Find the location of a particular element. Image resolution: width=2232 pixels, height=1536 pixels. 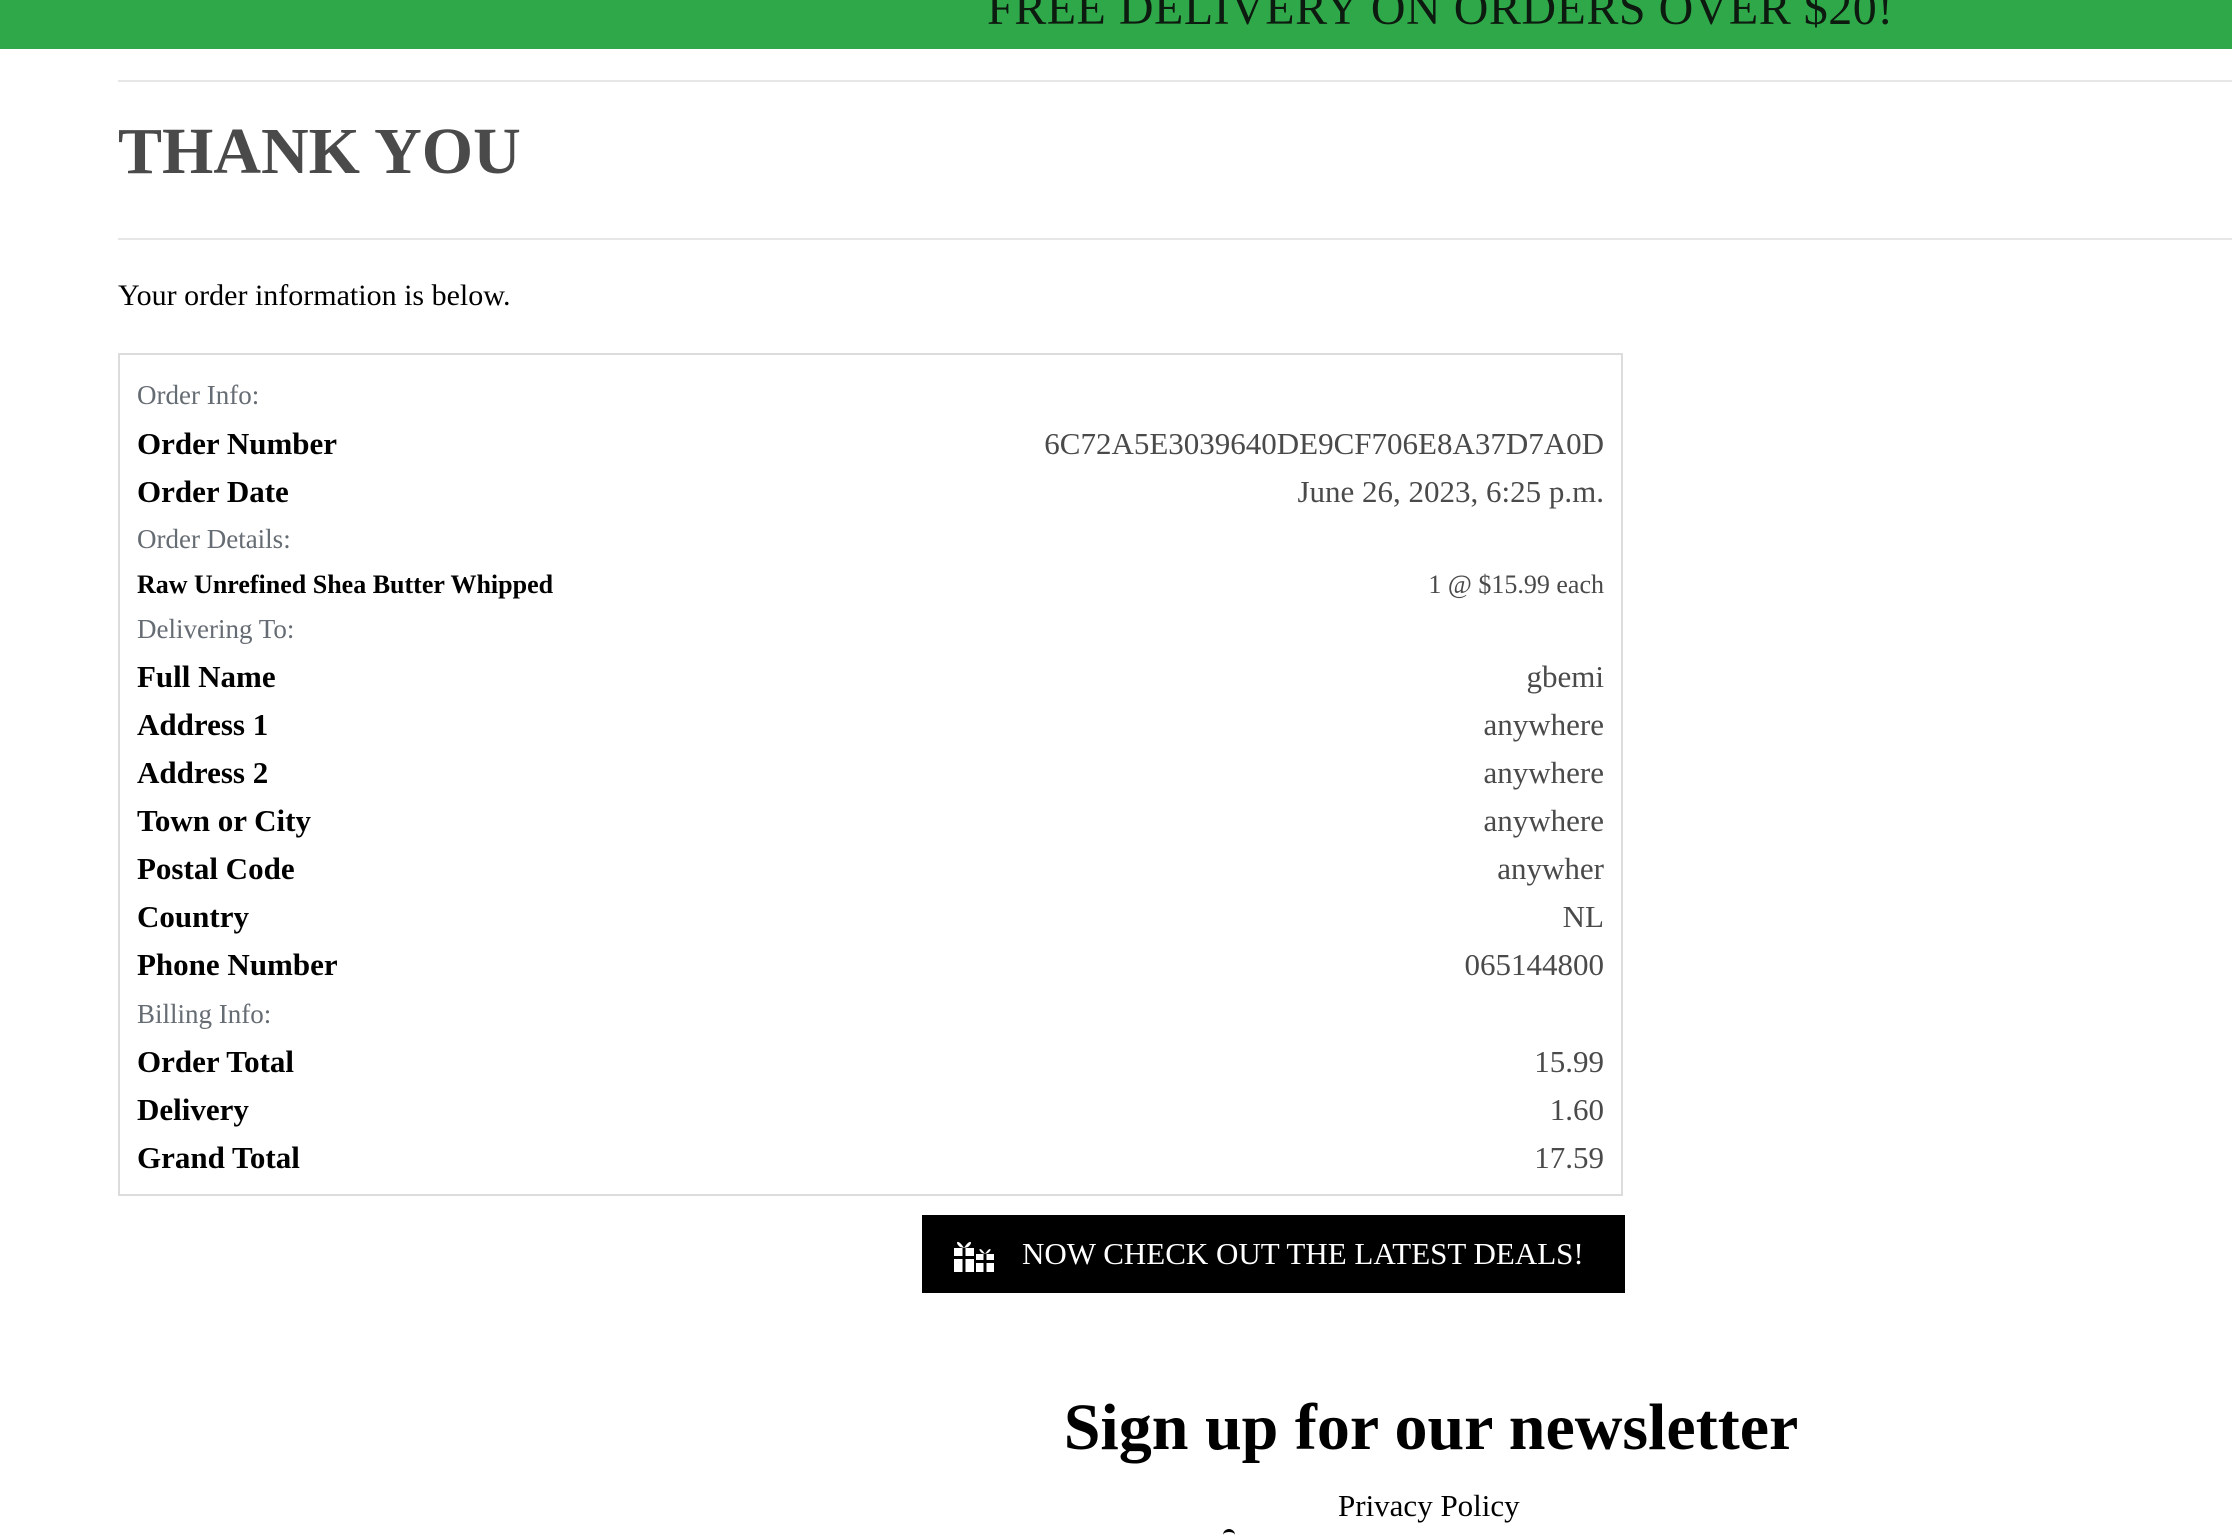

delivery-value: 1.60 is located at coordinates (1576, 1109).